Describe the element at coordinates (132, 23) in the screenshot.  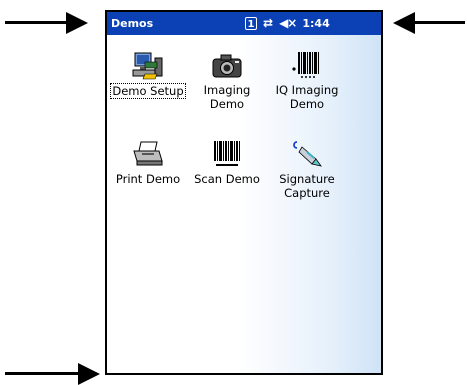
I see `window-title: Demos` at that location.